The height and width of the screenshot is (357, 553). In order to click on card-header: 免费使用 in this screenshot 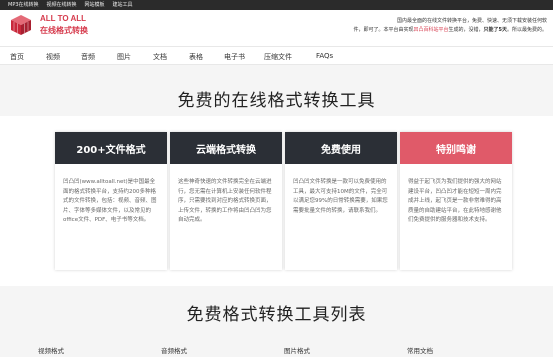, I will do `click(341, 148)`.